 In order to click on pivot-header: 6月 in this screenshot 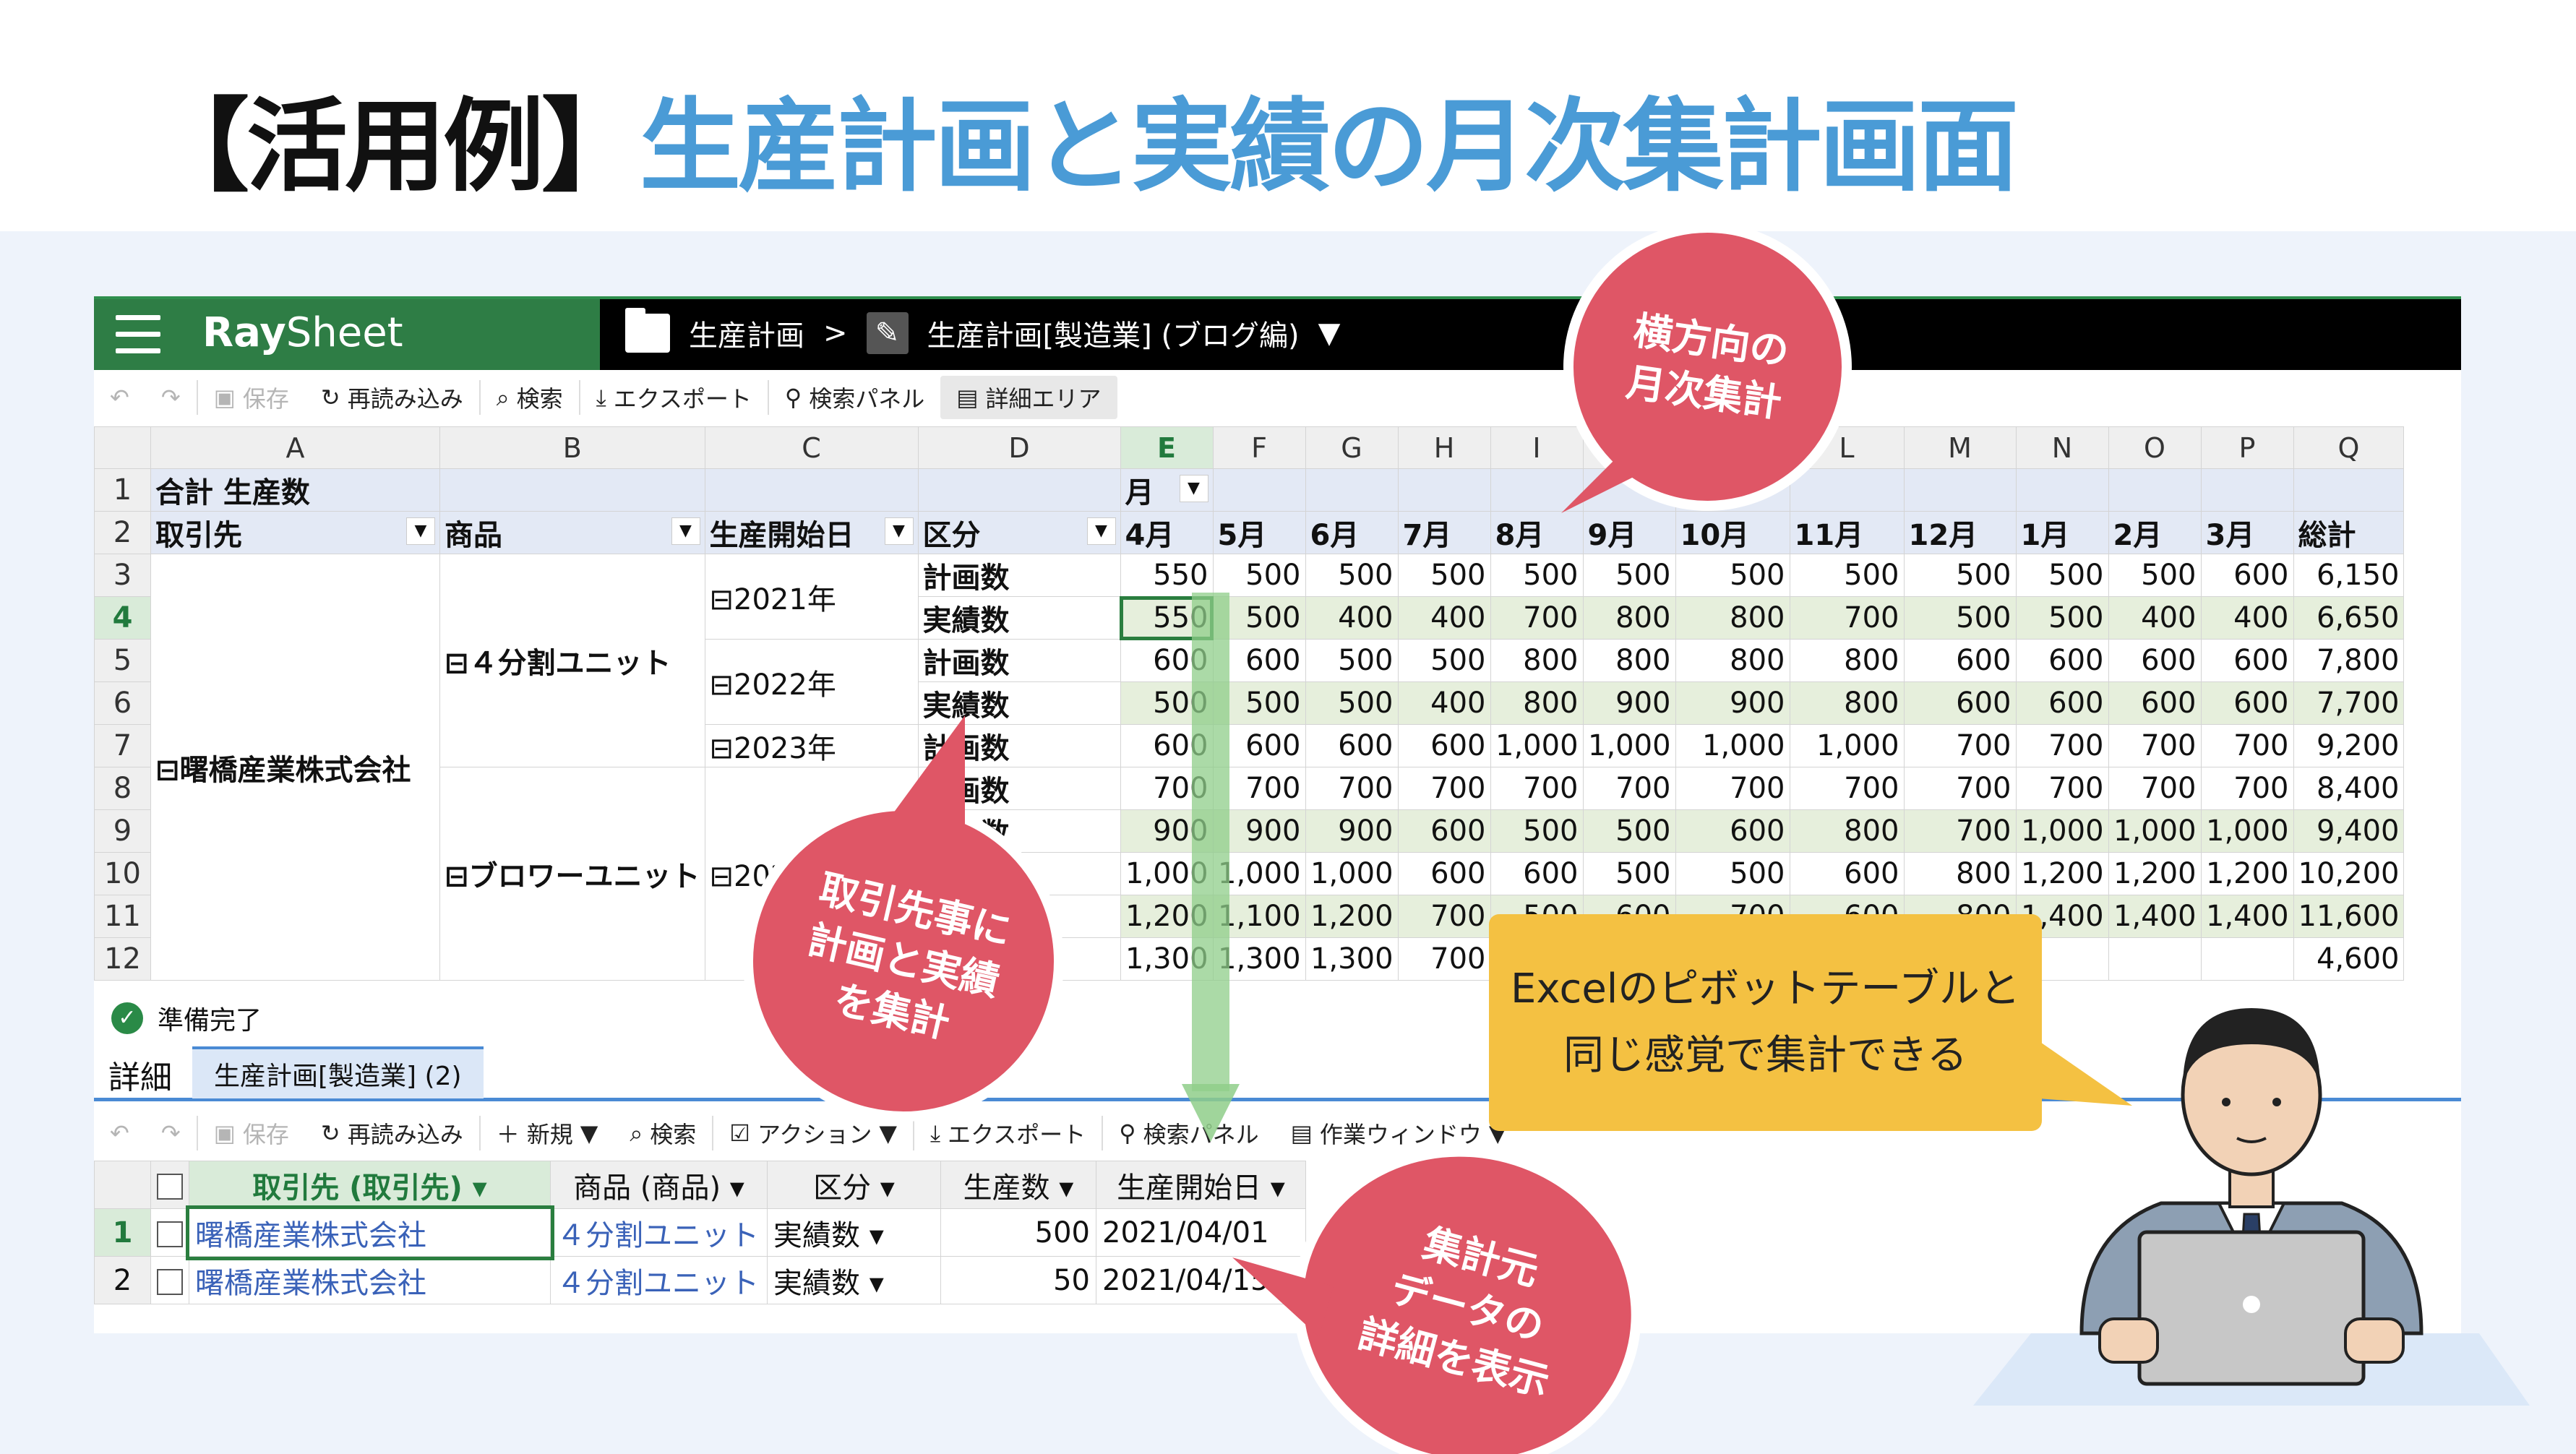, I will do `click(1352, 532)`.